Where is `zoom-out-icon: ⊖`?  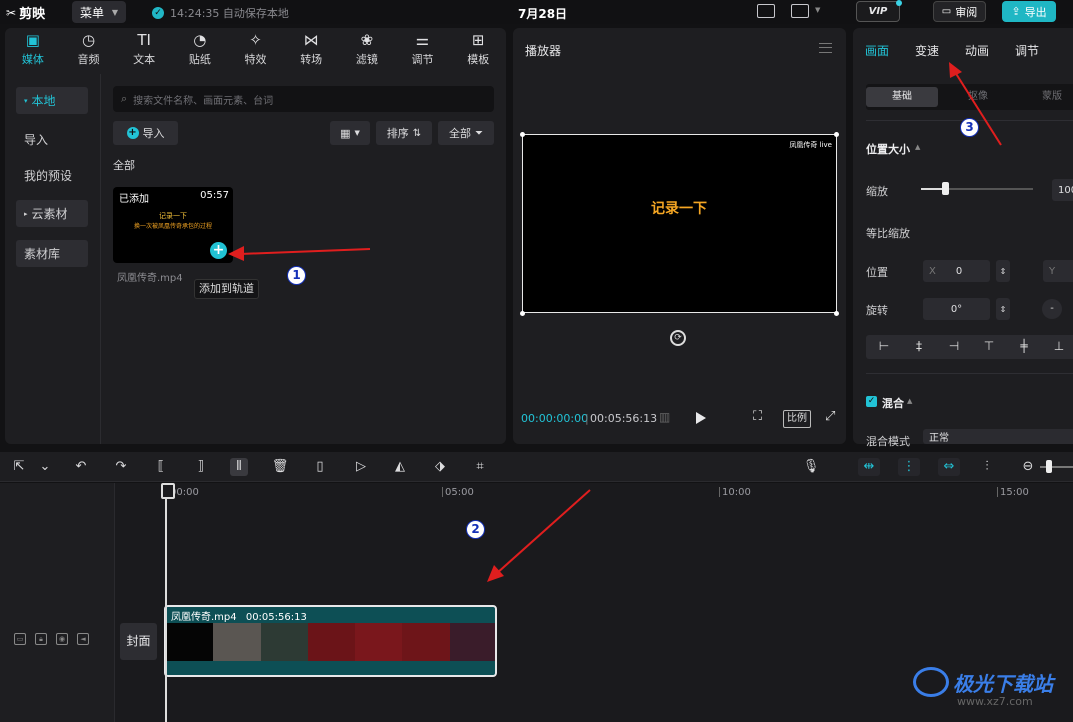
zoom-out-icon: ⊖ is located at coordinates (1028, 467).